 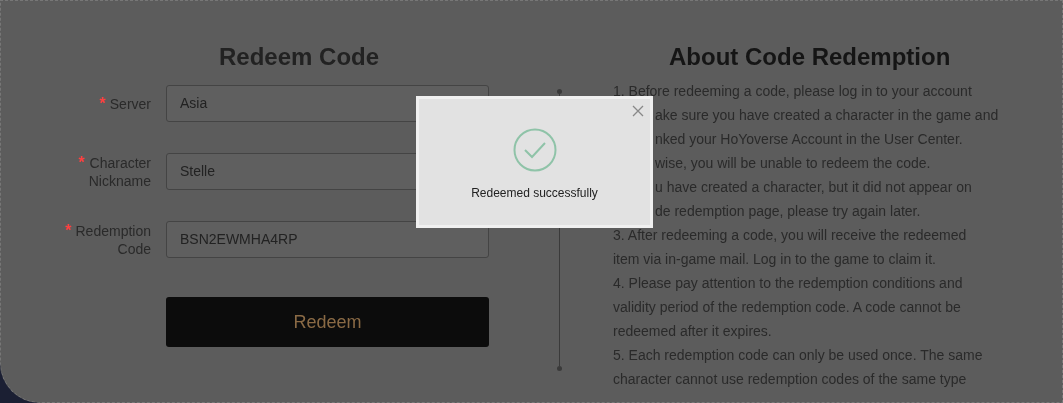 I want to click on about-title: About Code Redemption, so click(x=810, y=57).